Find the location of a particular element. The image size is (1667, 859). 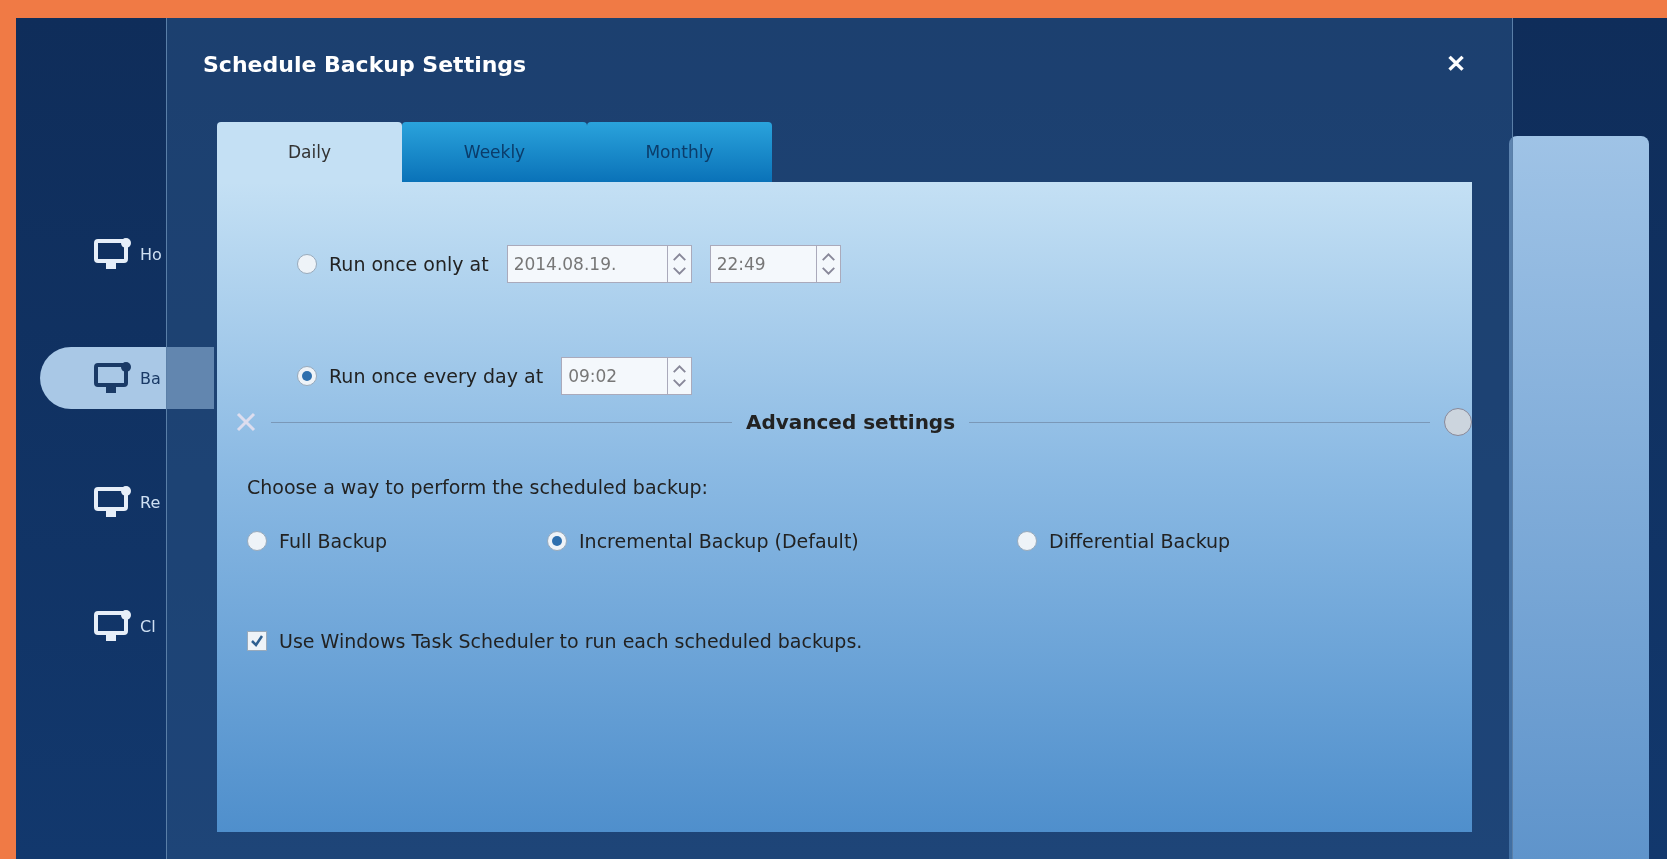

checkbox is located at coordinates (257, 641).